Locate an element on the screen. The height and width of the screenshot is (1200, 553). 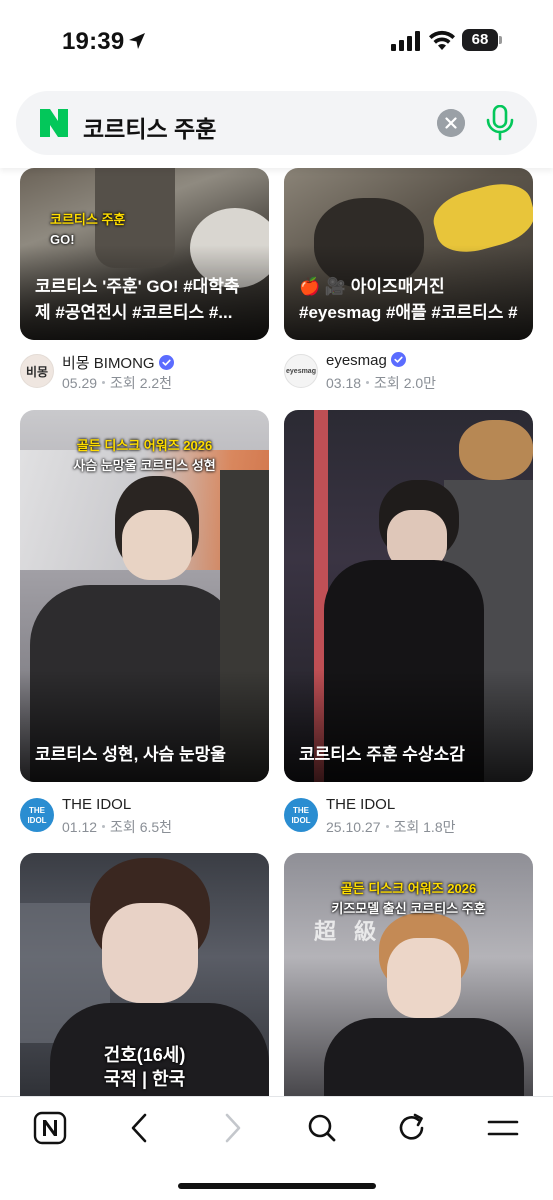
menu-icon is located at coordinates (503, 1128).